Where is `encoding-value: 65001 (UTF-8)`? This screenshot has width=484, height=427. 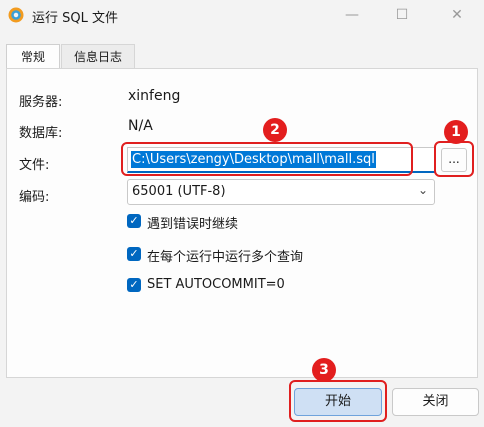
encoding-value: 65001 (UTF-8) is located at coordinates (179, 191).